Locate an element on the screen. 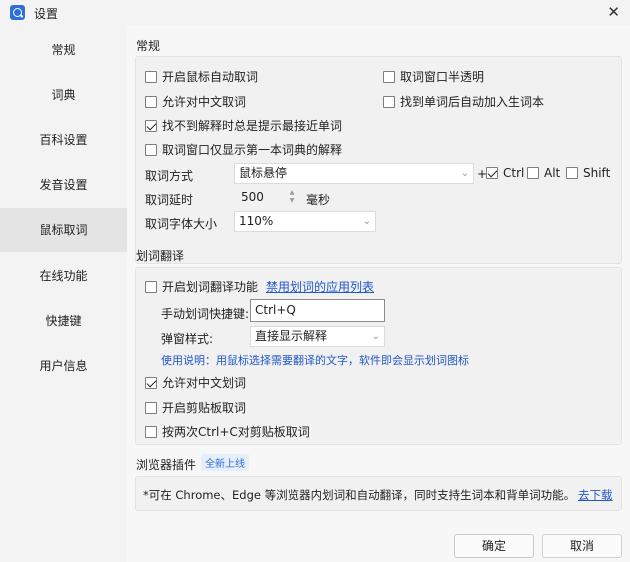 The height and width of the screenshot is (562, 630). semi-transparent-label: 取词窗口半透明 is located at coordinates (442, 77).